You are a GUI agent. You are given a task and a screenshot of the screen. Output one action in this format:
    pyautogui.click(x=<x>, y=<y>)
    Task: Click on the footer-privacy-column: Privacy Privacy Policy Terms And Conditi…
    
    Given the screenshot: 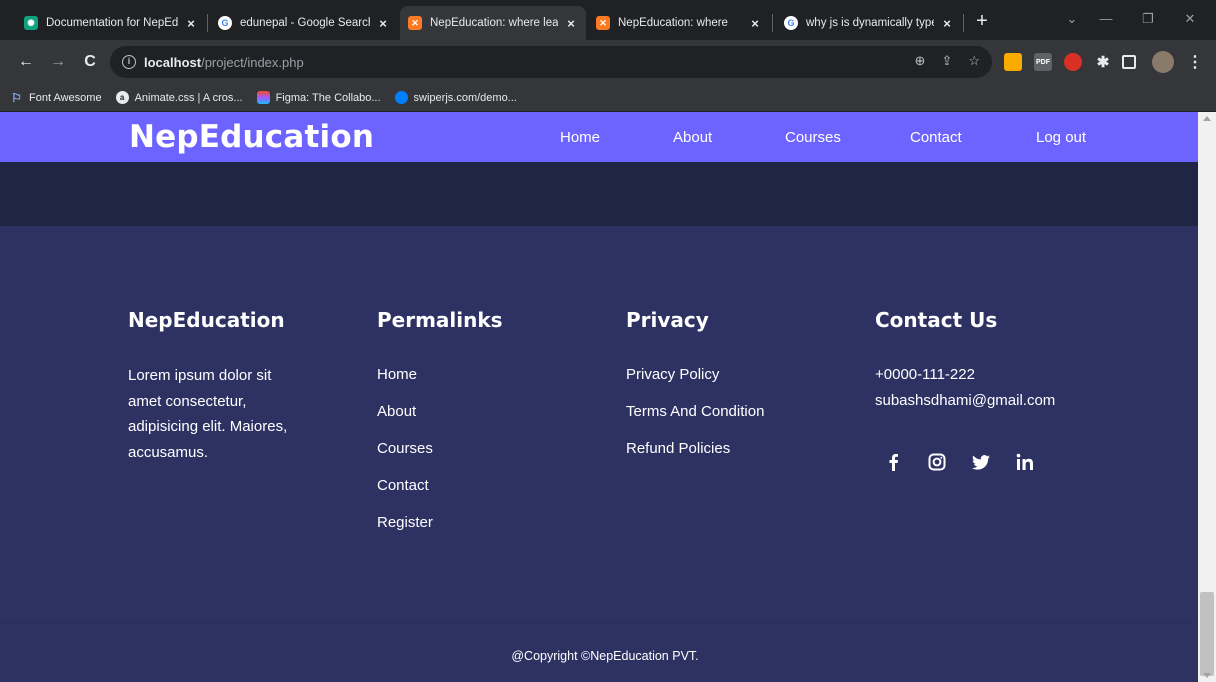 What is the action you would take?
    pyautogui.click(x=695, y=392)
    